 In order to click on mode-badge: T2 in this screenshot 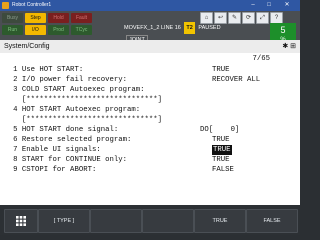, I will do `click(189, 28)`.